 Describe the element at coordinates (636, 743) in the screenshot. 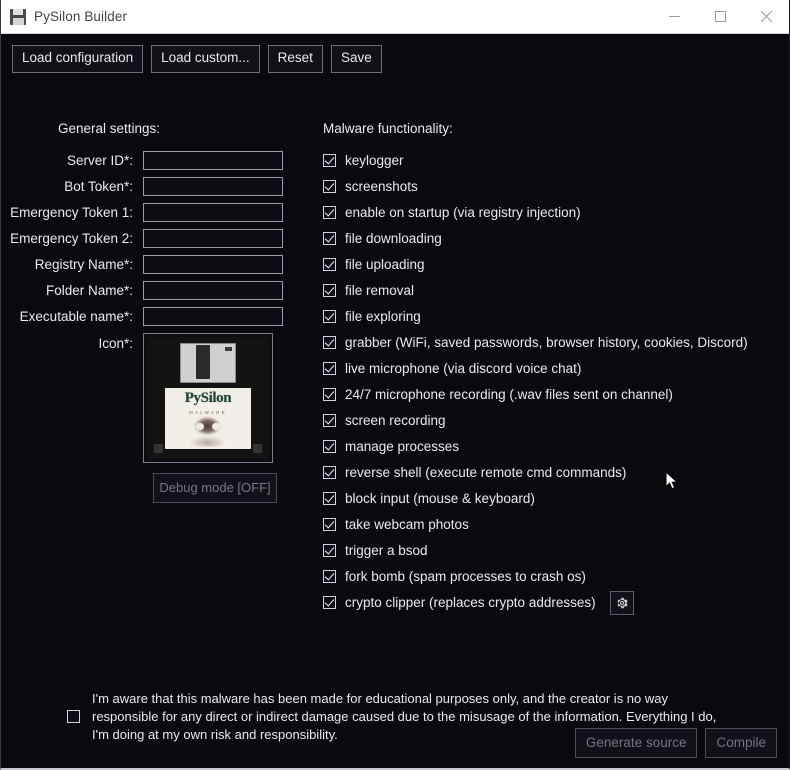

I see `generate-source-button: Generate source` at that location.